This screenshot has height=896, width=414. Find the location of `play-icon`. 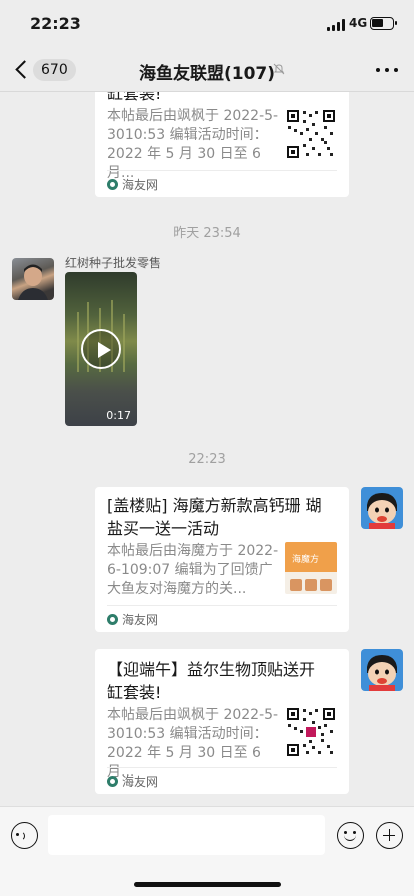

play-icon is located at coordinates (101, 349).